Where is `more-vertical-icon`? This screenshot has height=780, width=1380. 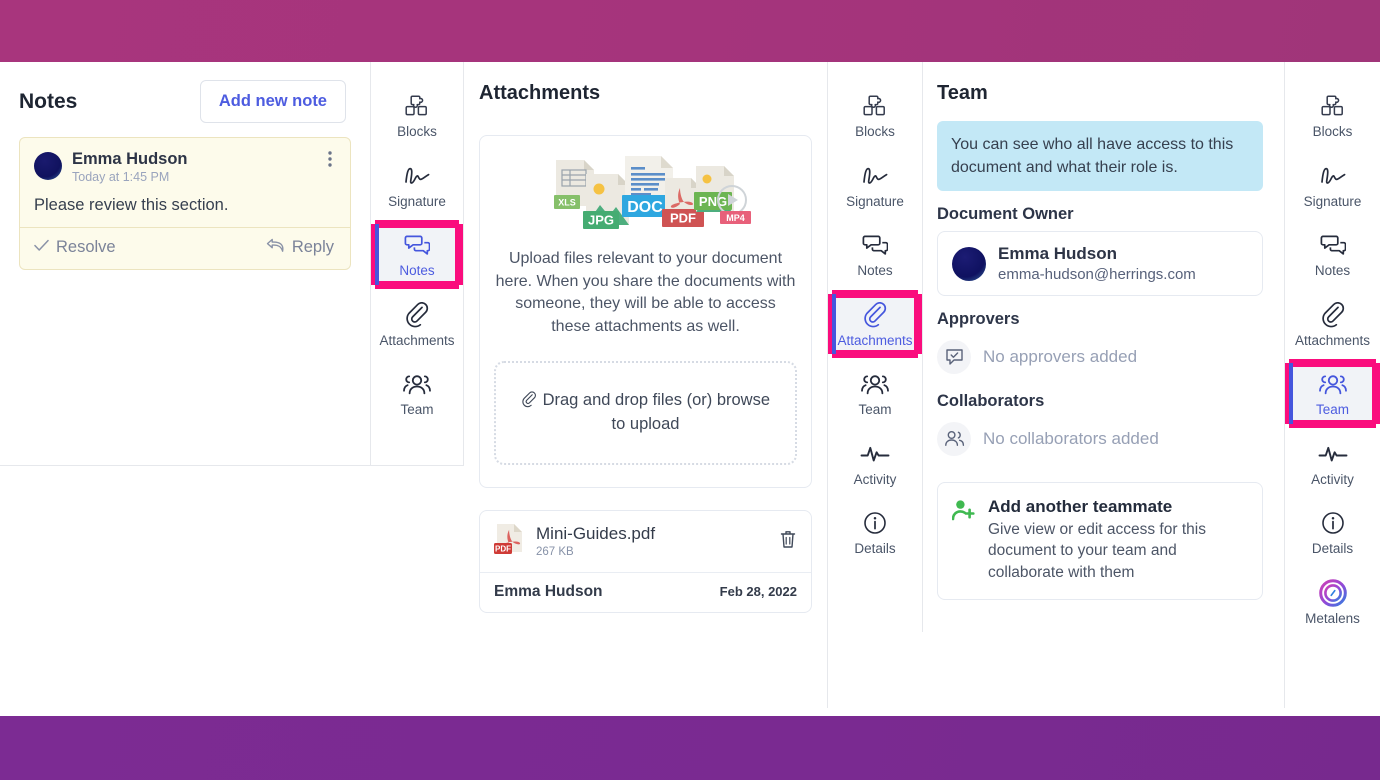
more-vertical-icon is located at coordinates (330, 159).